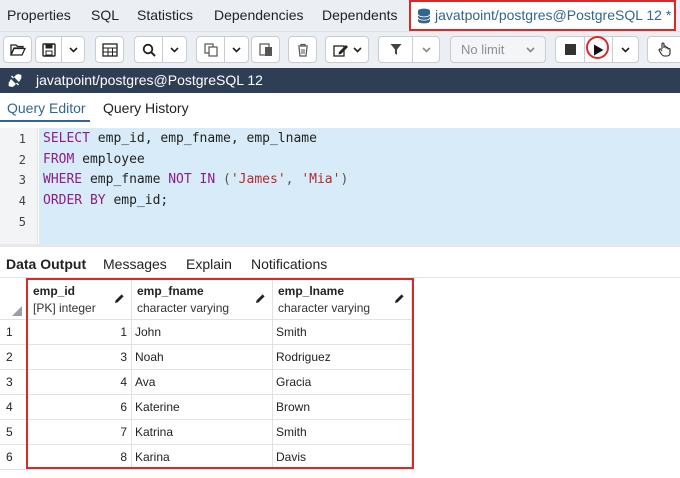 This screenshot has height=478, width=680. I want to click on stop-button, so click(570, 49).